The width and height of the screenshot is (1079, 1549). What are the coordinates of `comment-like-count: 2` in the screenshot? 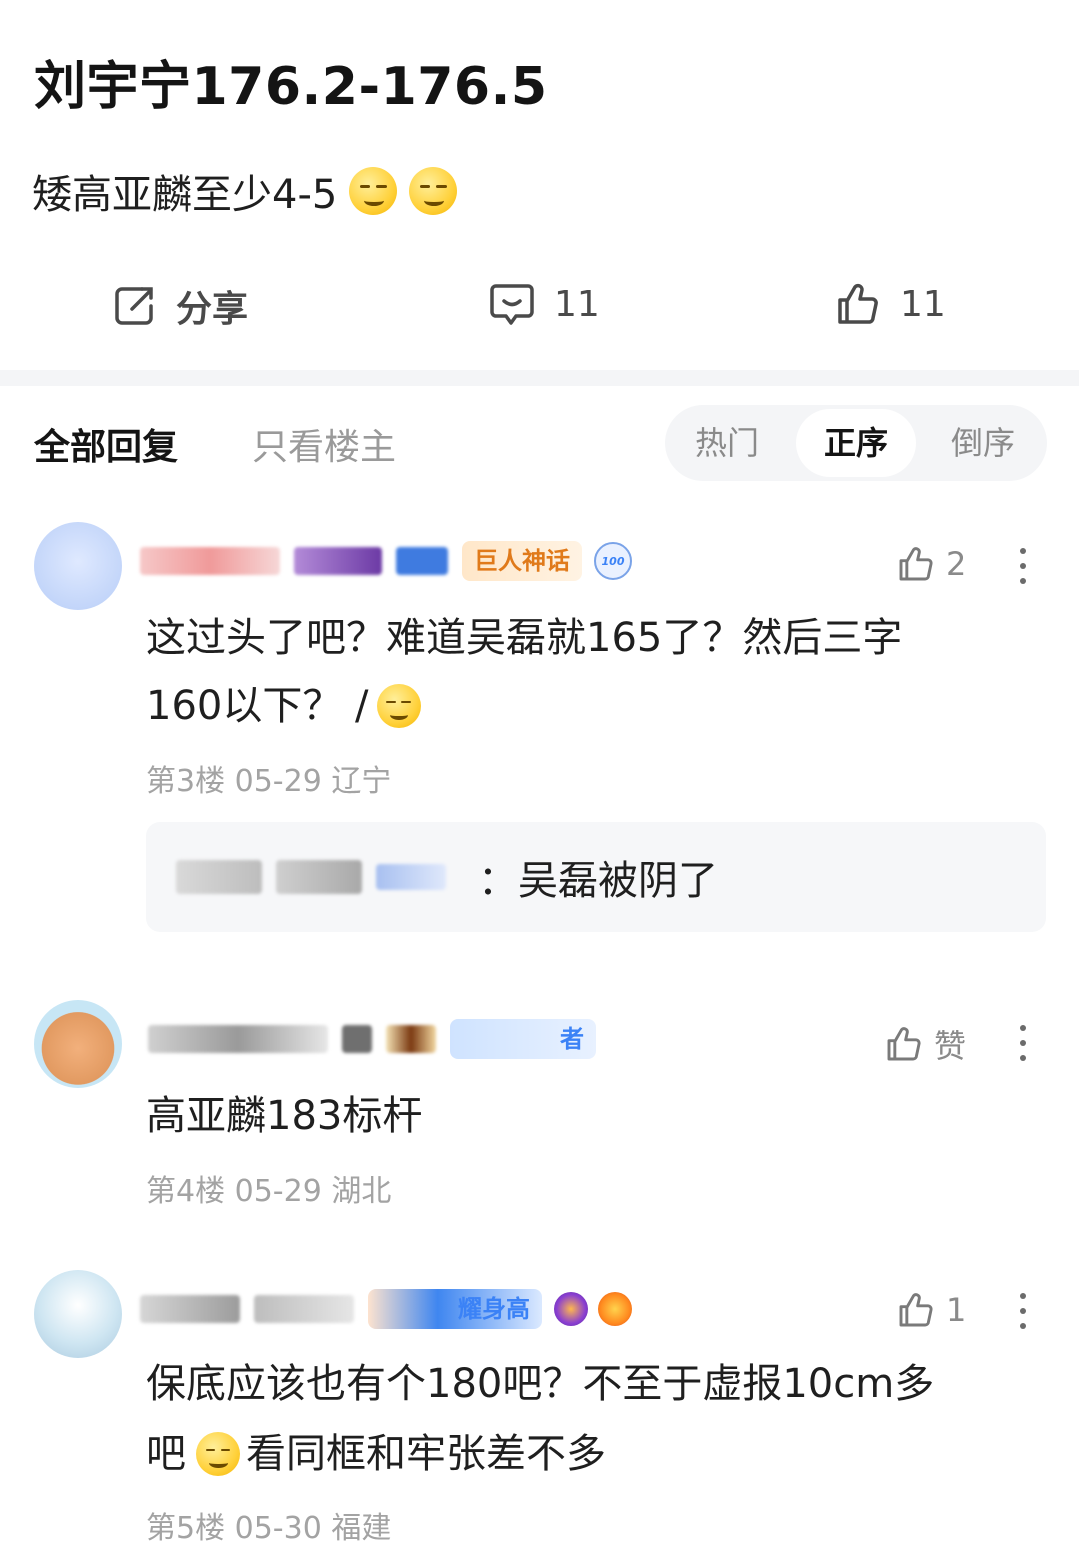 It's located at (956, 564).